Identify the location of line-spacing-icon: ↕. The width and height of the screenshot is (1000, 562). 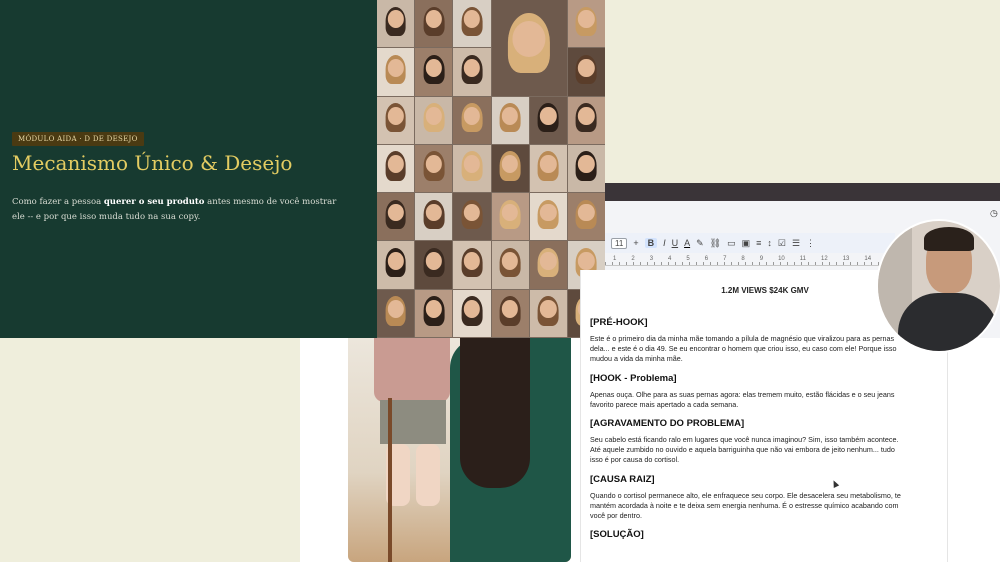
(769, 243).